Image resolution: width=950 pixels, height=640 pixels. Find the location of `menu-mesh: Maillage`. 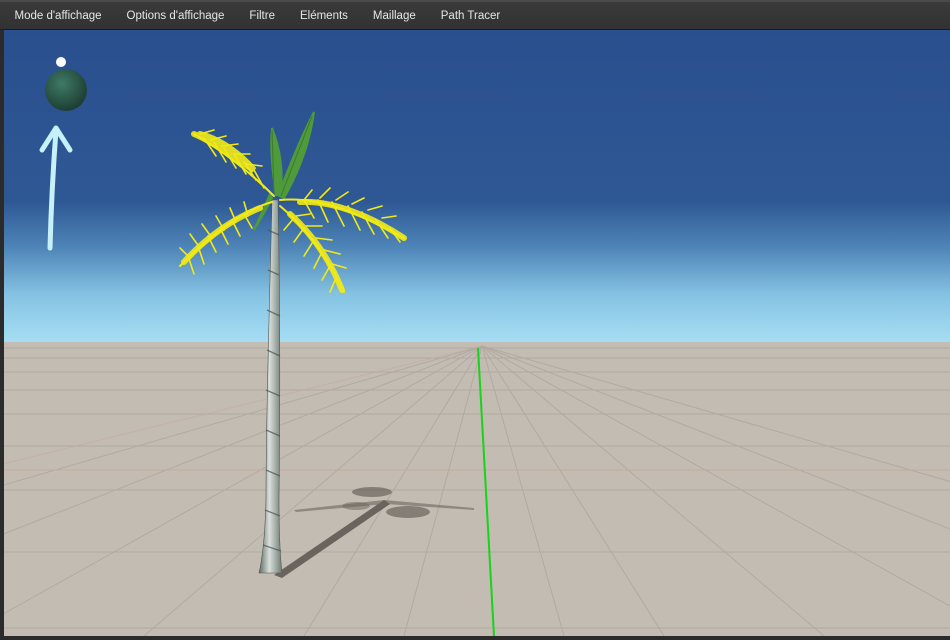

menu-mesh: Maillage is located at coordinates (394, 16).